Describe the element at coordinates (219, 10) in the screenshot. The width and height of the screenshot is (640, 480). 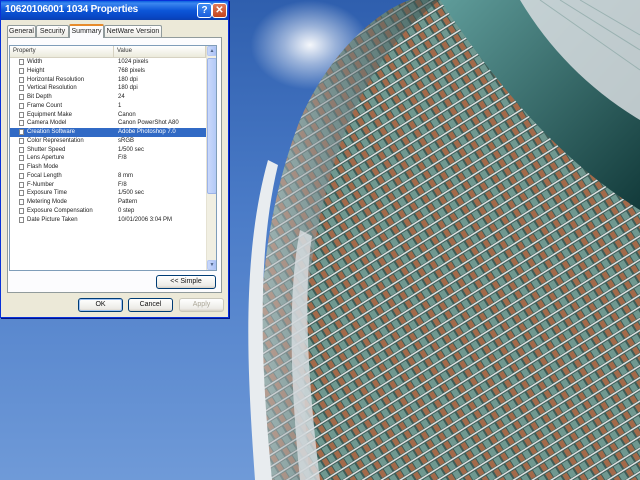
I see `close-button: ✕` at that location.